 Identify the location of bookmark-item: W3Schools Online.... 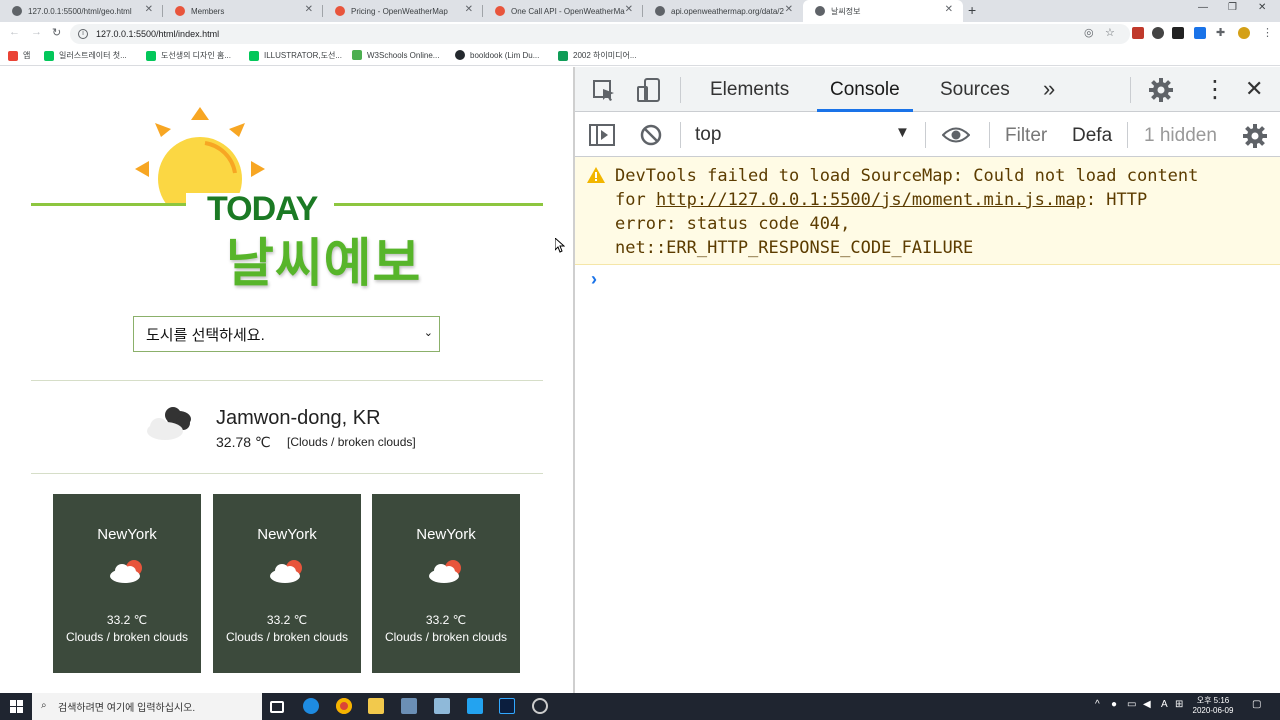
(395, 55).